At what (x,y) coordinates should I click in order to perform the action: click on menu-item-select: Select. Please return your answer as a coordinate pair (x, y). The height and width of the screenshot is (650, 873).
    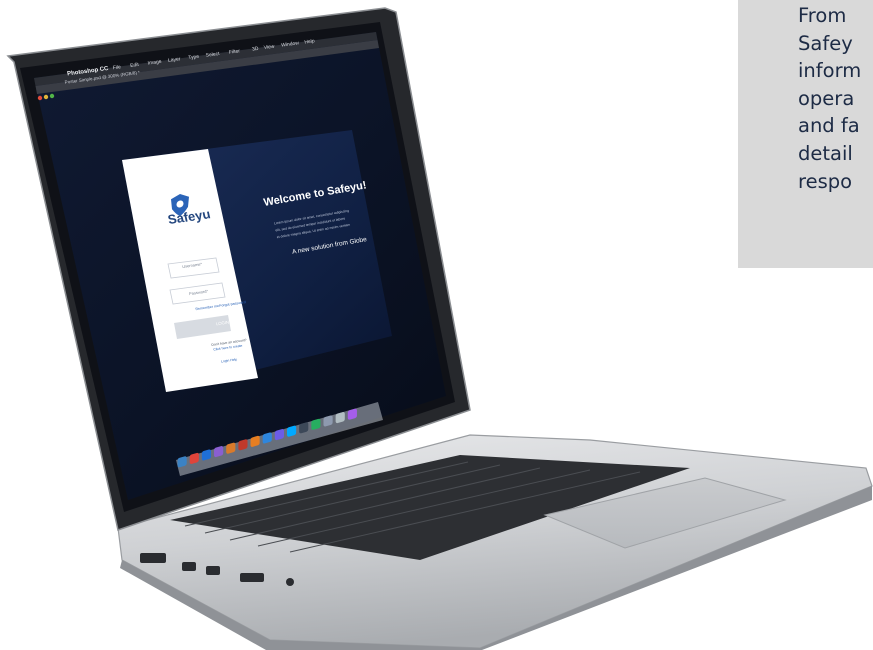
    Looking at the image, I should click on (212, 55).